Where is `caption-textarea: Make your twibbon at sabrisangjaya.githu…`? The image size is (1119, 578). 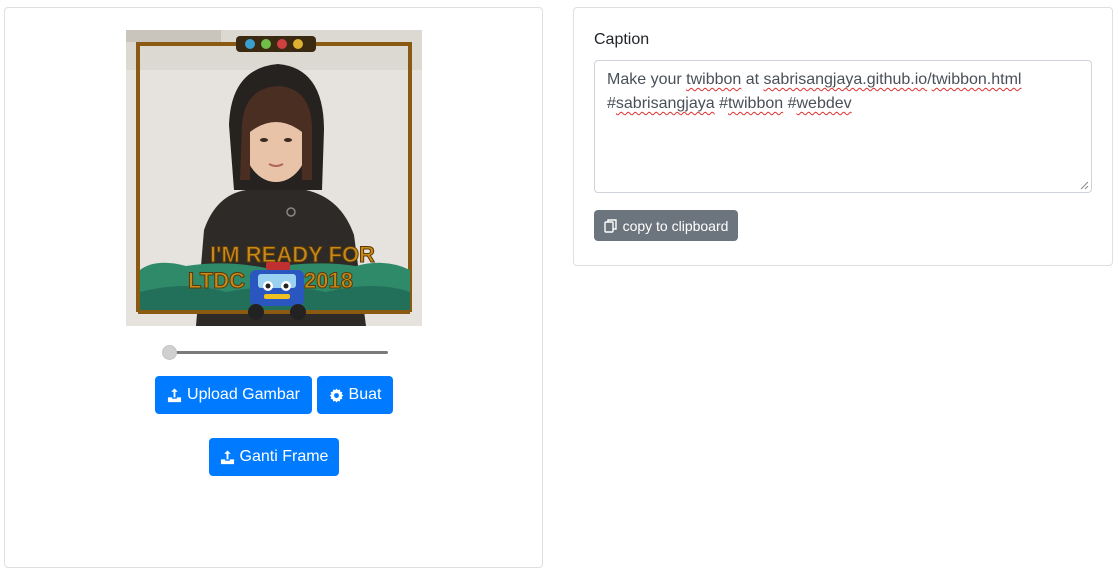 caption-textarea: Make your twibbon at sabrisangjaya.githu… is located at coordinates (843, 126).